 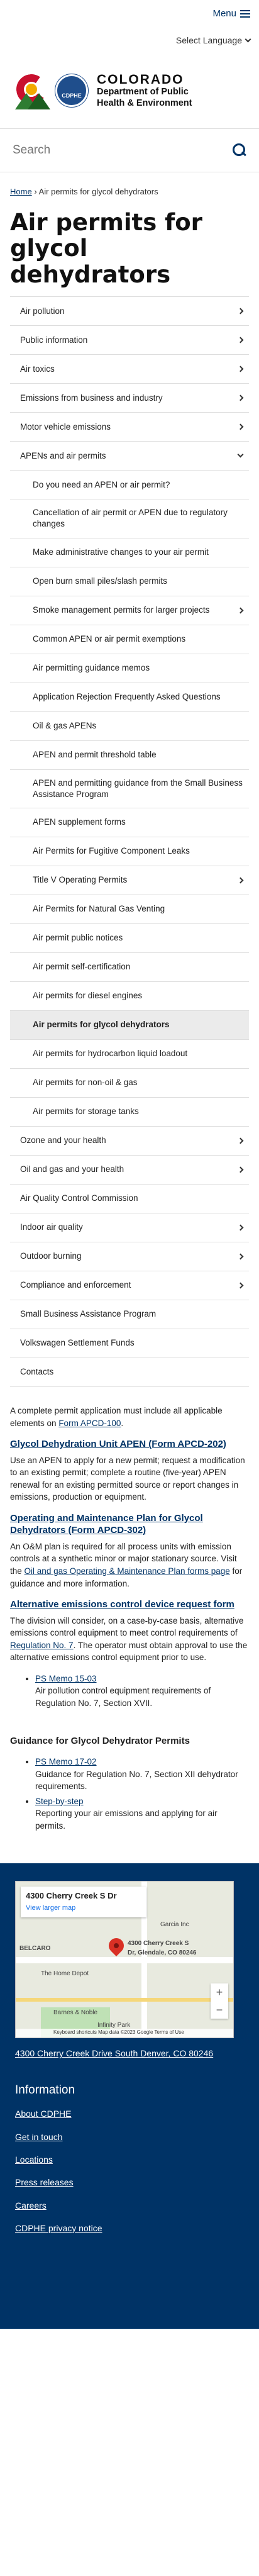 What do you see at coordinates (91, 667) in the screenshot?
I see `nav-item-label: Air permitting guidance memos` at bounding box center [91, 667].